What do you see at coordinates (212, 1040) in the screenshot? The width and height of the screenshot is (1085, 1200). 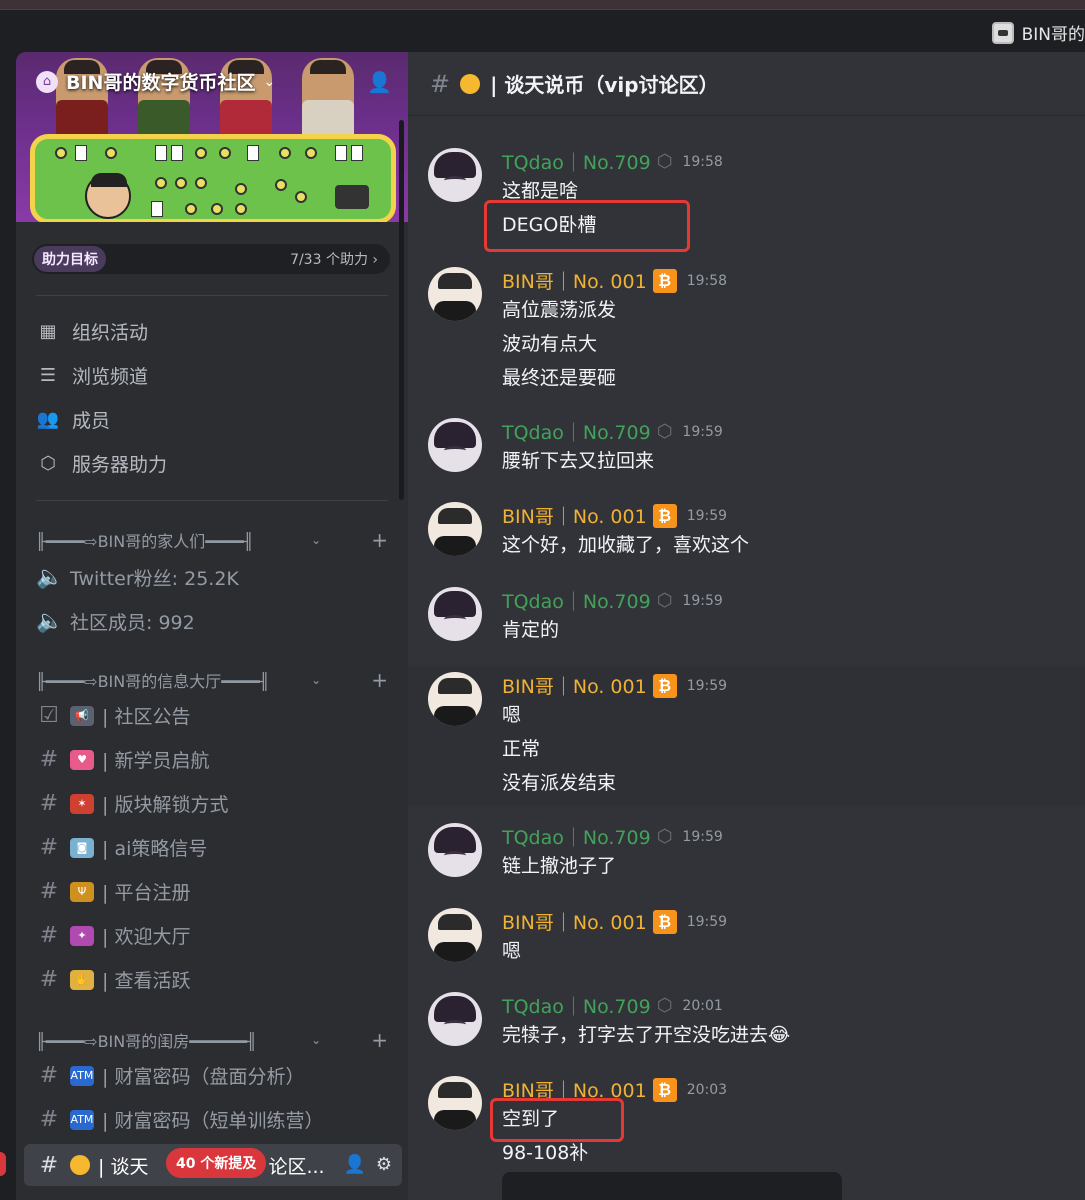 I see `category-boudoir: ╟━━━━⇨BIN哥的闺房━━━━━━╢ ⌄ +` at bounding box center [212, 1040].